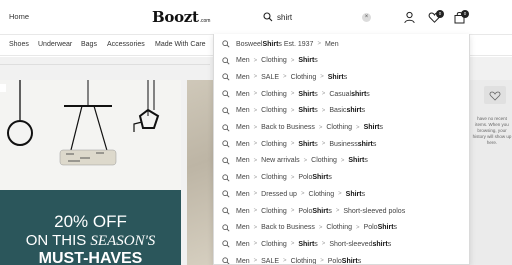  I want to click on search-input, so click(317, 17).